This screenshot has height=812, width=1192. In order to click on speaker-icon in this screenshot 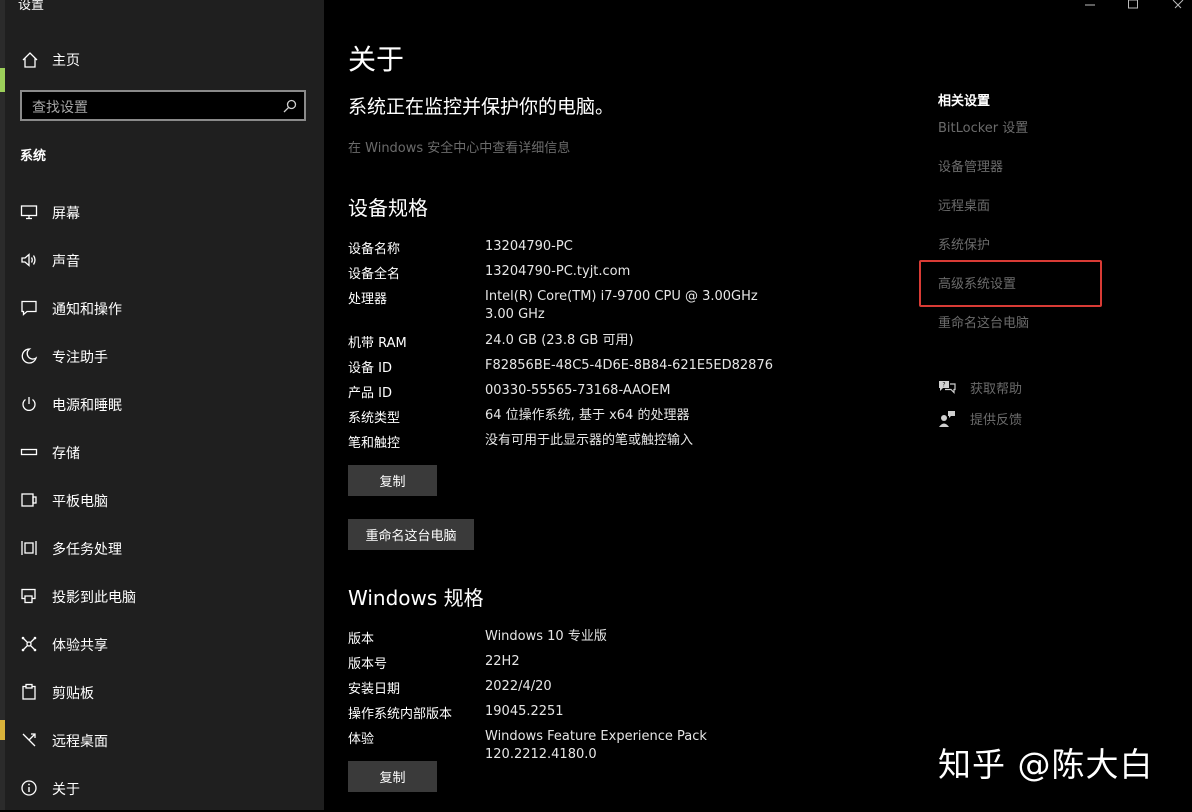, I will do `click(28, 260)`.